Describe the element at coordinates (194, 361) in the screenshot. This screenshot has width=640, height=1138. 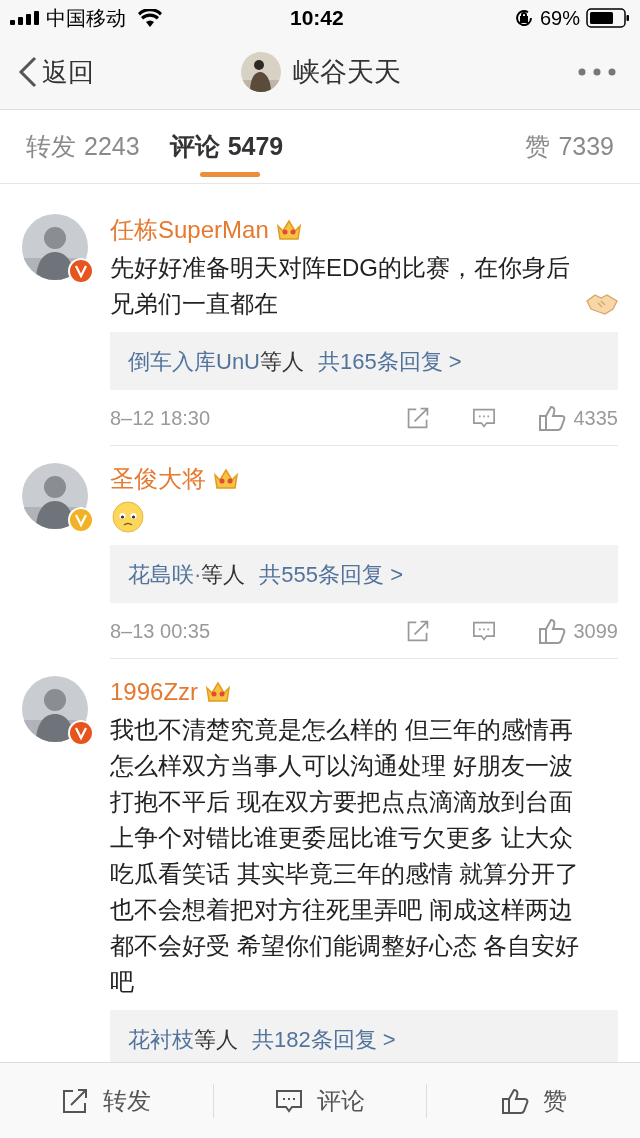
I see `reply-names: 倒车入库UnU` at that location.